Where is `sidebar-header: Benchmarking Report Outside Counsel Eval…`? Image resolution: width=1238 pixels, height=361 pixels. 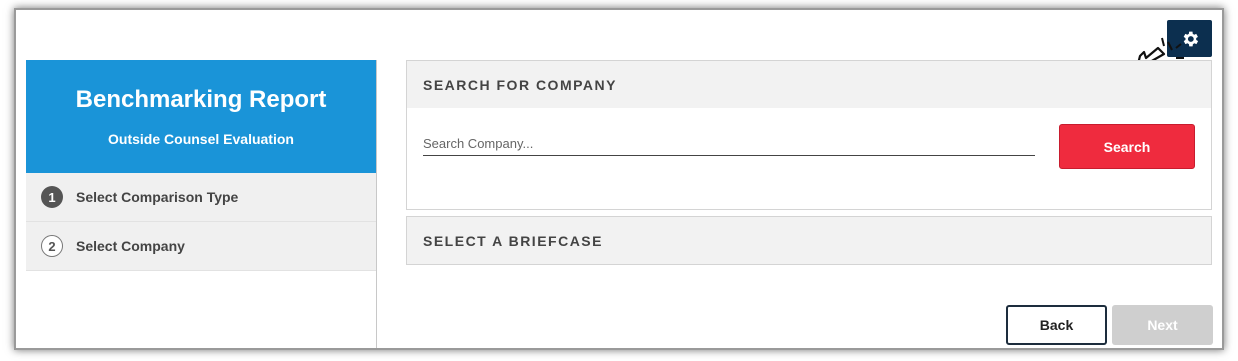 sidebar-header: Benchmarking Report Outside Counsel Eval… is located at coordinates (201, 116).